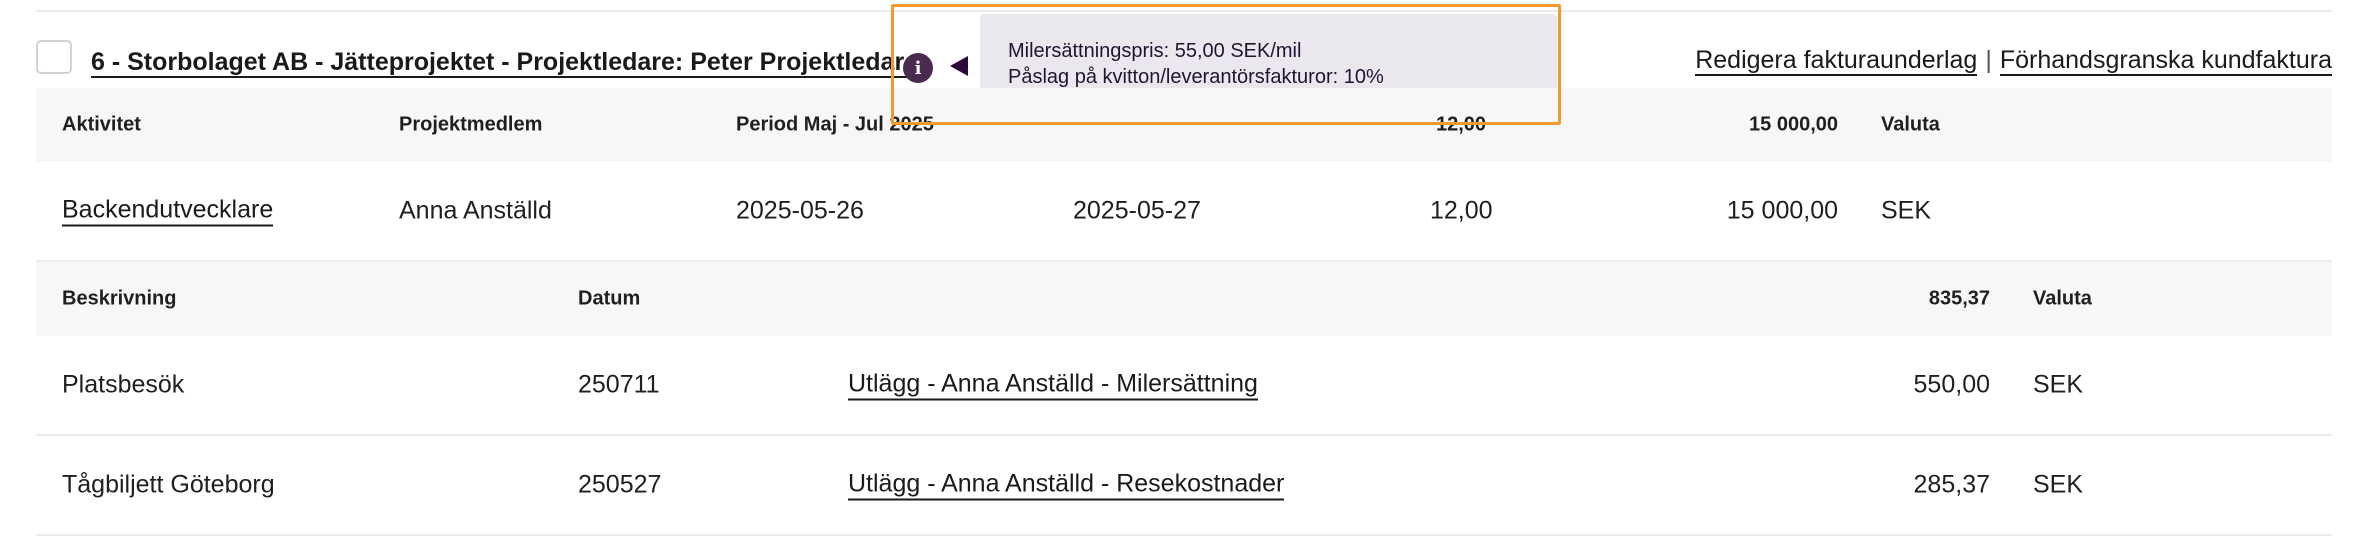 The width and height of the screenshot is (2368, 558). I want to click on member: Anna Anställd, so click(475, 210).